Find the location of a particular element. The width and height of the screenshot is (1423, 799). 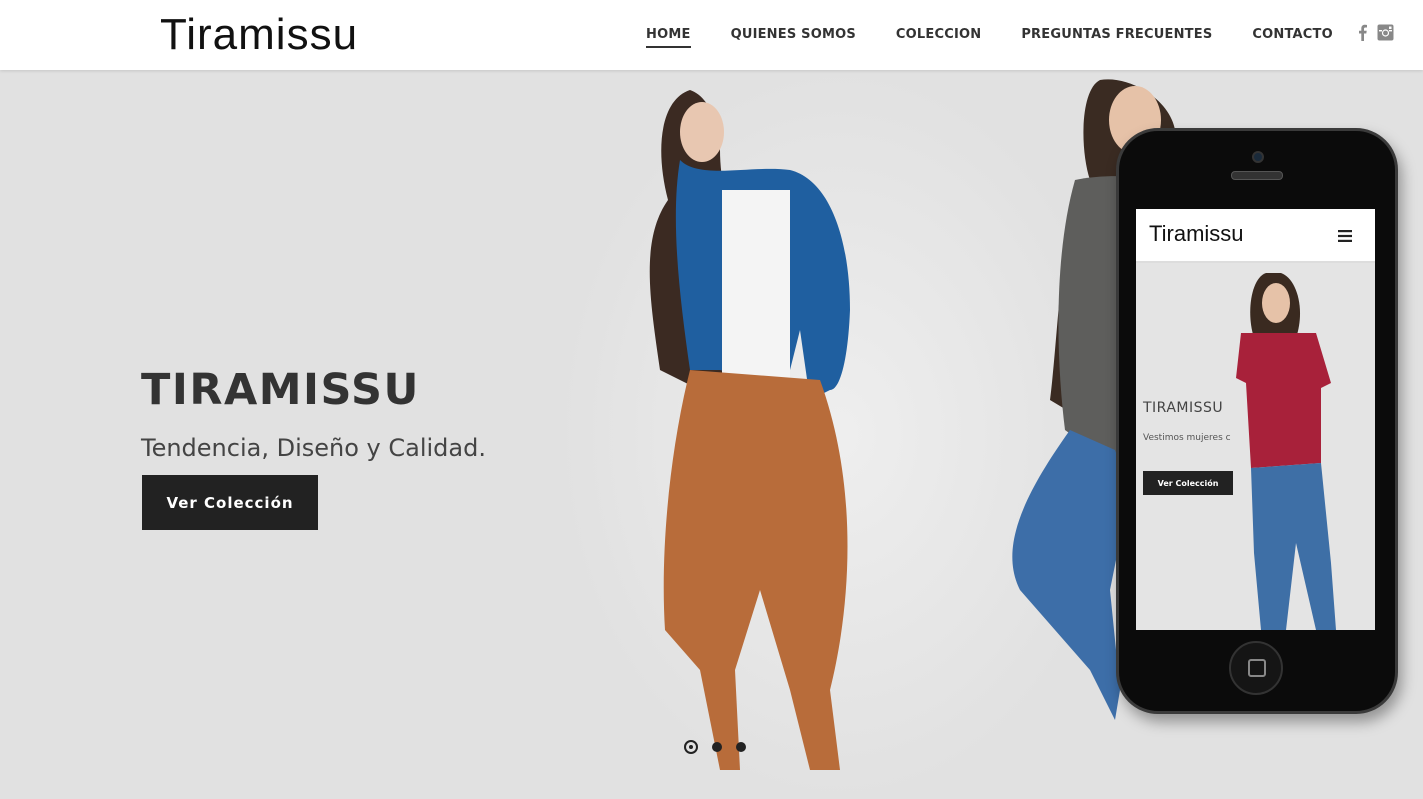

ver-coleccion-button: Ver Colección is located at coordinates (230, 502).